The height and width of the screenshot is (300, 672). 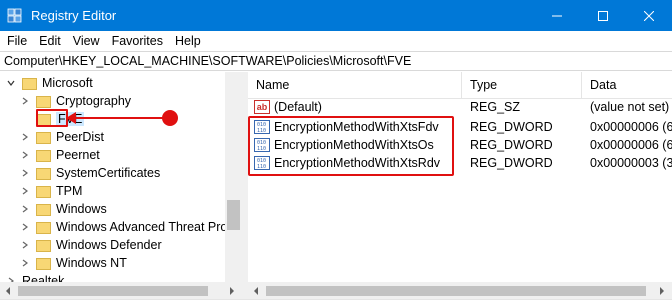 I want to click on close-button, so click(x=649, y=15).